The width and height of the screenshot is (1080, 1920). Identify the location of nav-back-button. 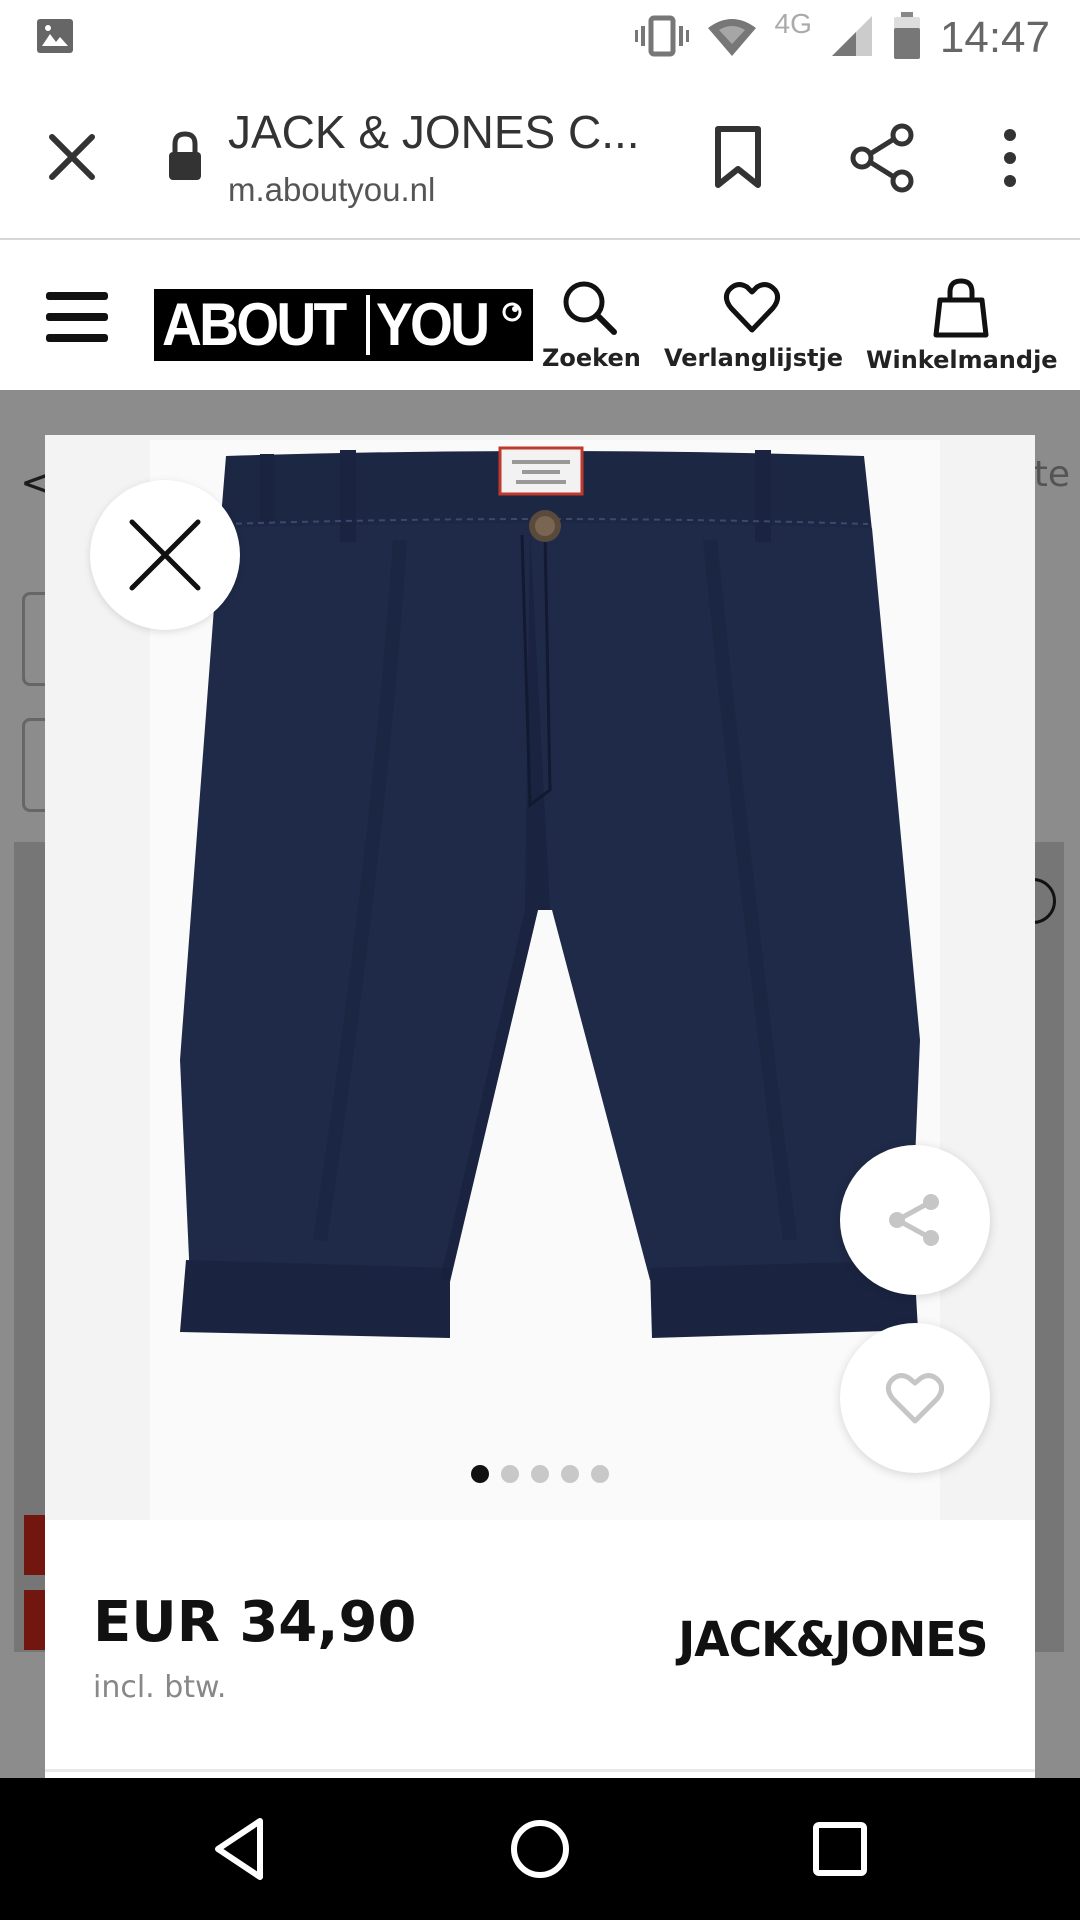
(240, 1849).